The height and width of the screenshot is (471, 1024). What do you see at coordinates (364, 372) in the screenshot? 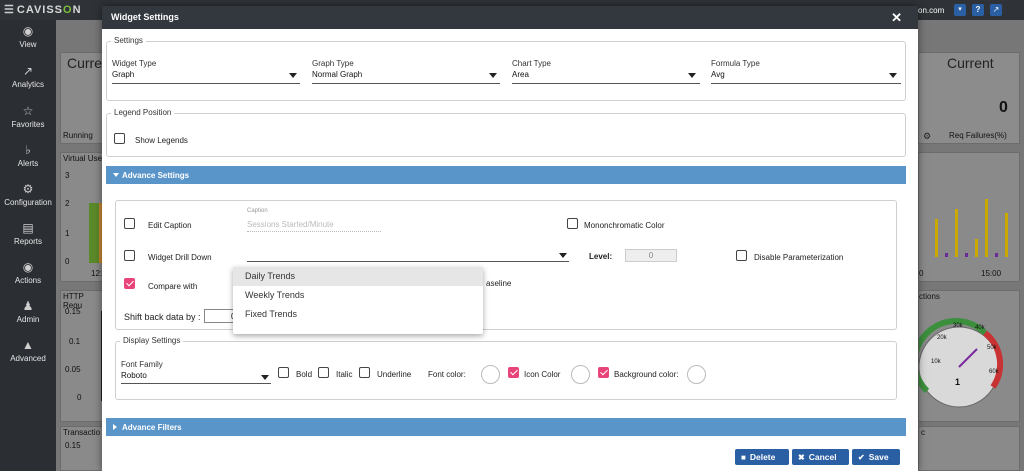
I see `underline-checkbox` at bounding box center [364, 372].